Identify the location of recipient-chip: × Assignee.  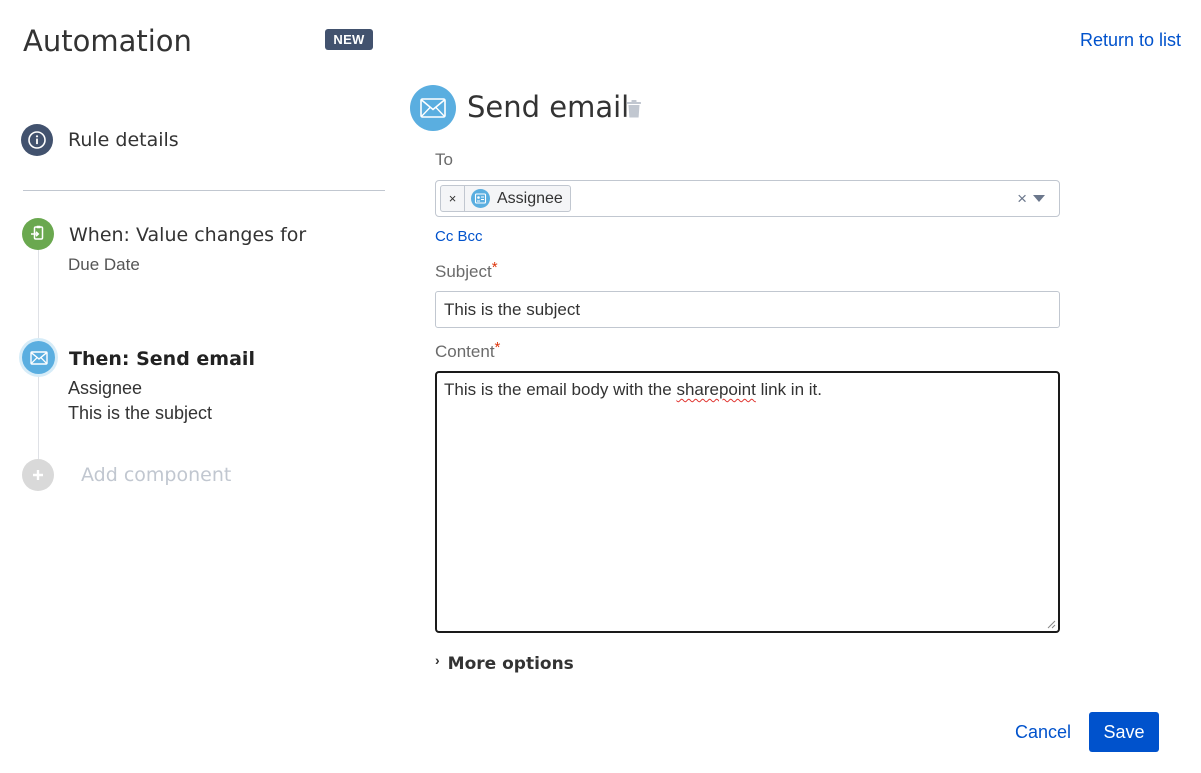
(505, 198).